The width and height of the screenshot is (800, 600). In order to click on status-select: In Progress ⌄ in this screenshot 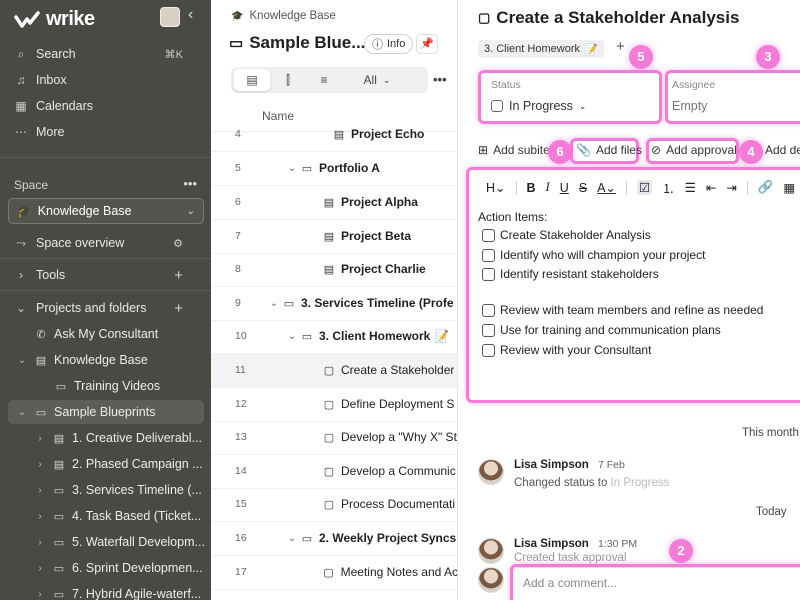, I will do `click(538, 106)`.